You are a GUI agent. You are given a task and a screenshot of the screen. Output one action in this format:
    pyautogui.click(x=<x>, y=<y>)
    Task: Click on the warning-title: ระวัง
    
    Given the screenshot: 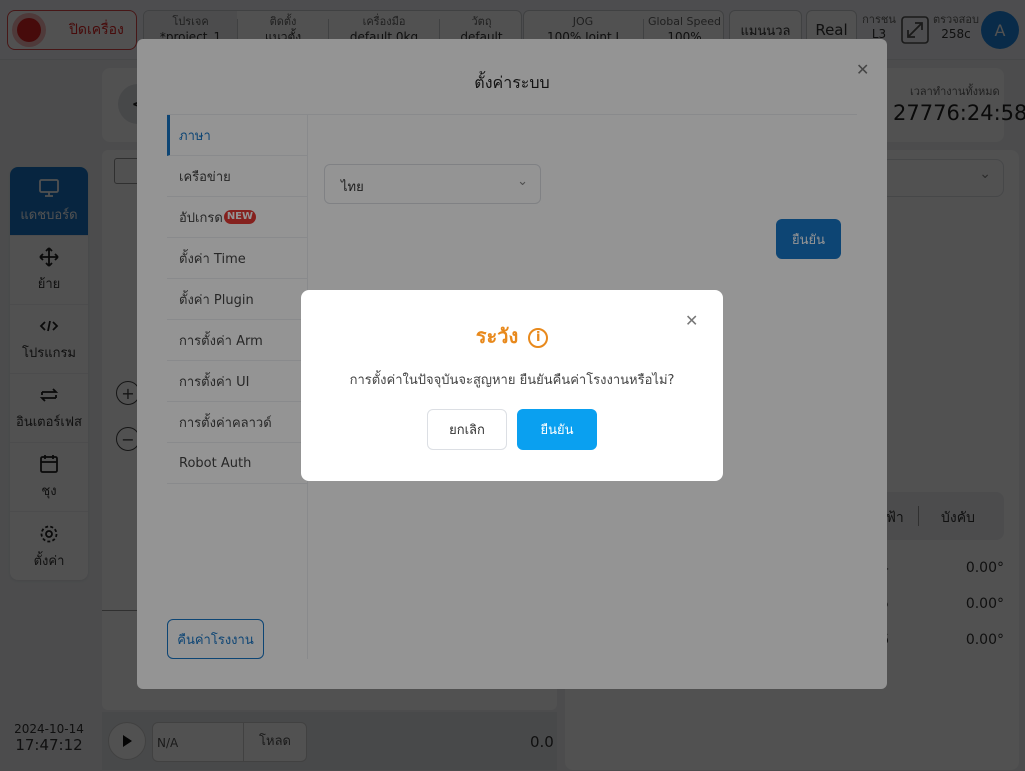 What is the action you would take?
    pyautogui.click(x=497, y=336)
    